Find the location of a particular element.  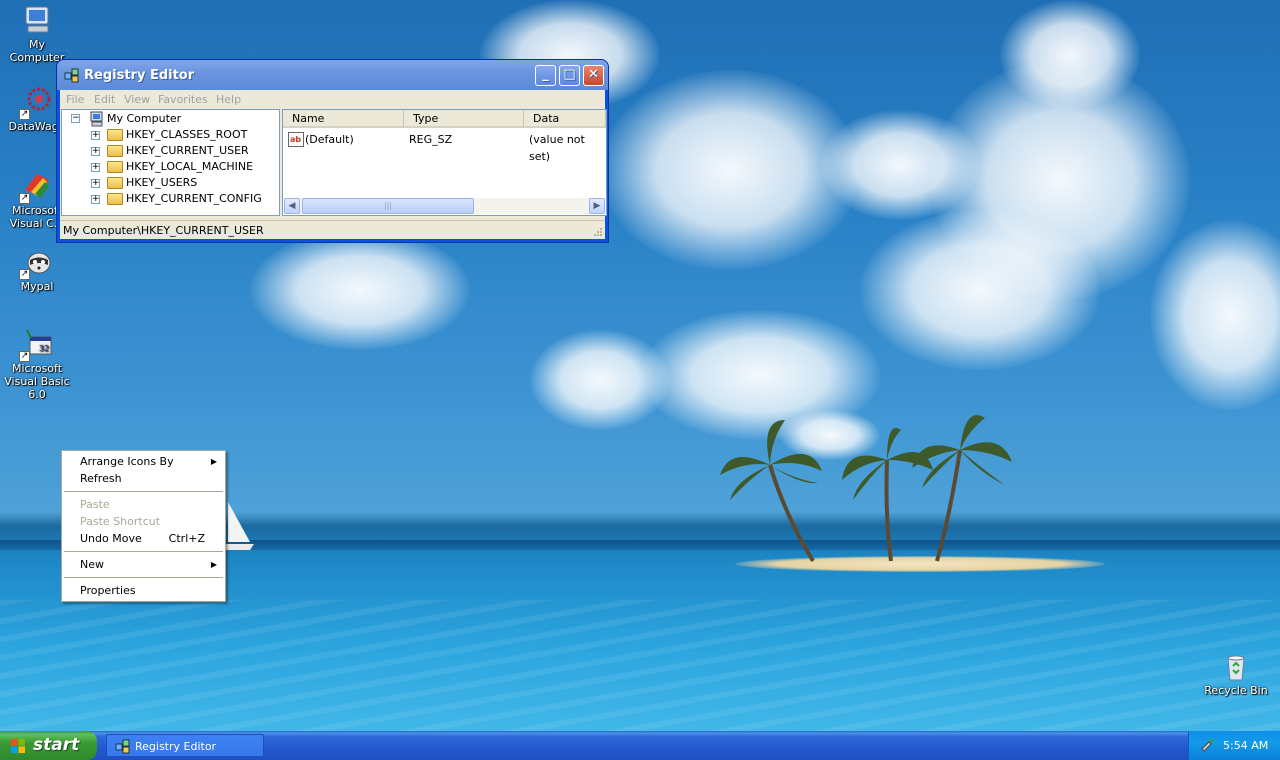

desktop-icon-label: Mypal is located at coordinates (37, 286).